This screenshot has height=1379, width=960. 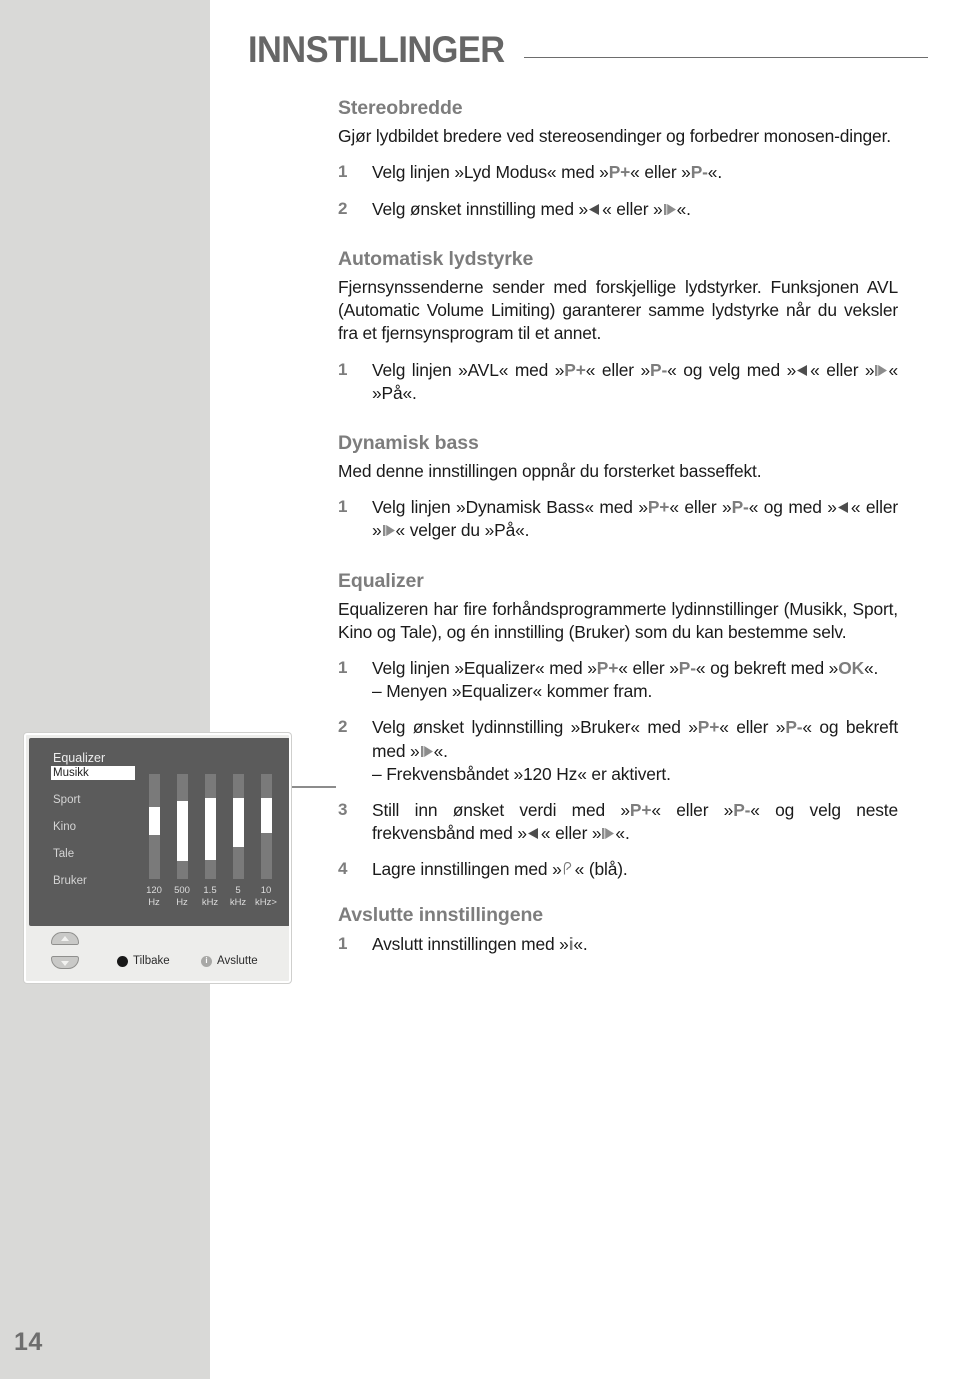 I want to click on triangle-down-icon, so click(x=65, y=963).